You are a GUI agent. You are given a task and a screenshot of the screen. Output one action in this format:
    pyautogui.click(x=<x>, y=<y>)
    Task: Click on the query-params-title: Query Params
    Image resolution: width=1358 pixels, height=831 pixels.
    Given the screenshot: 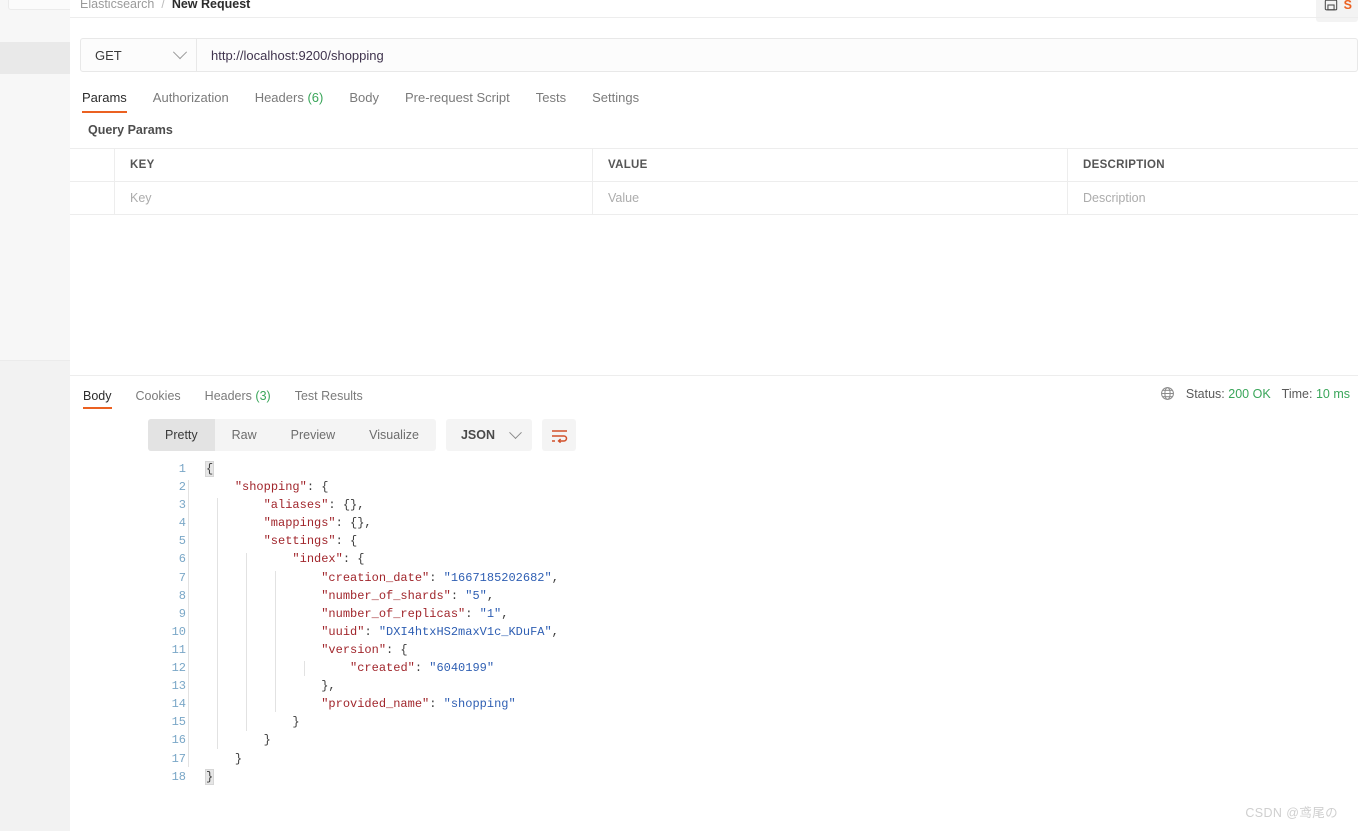 What is the action you would take?
    pyautogui.click(x=130, y=130)
    